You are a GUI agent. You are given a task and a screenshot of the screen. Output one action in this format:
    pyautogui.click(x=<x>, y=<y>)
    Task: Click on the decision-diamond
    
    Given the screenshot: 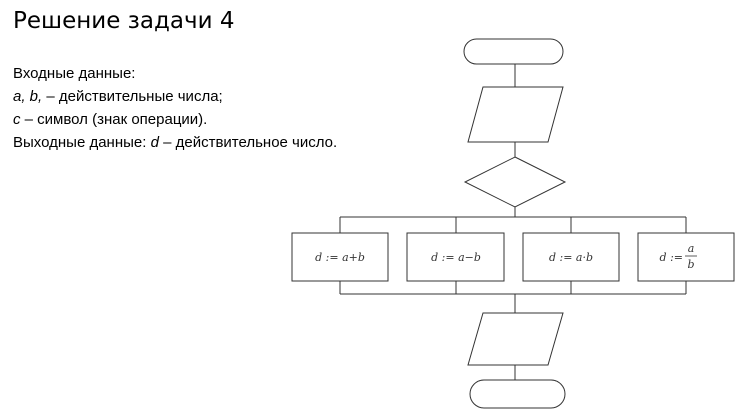 What is the action you would take?
    pyautogui.click(x=515, y=182)
    